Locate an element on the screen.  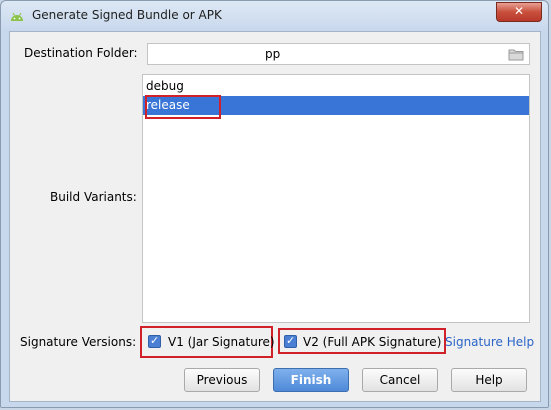
variant-label: debug is located at coordinates (165, 86).